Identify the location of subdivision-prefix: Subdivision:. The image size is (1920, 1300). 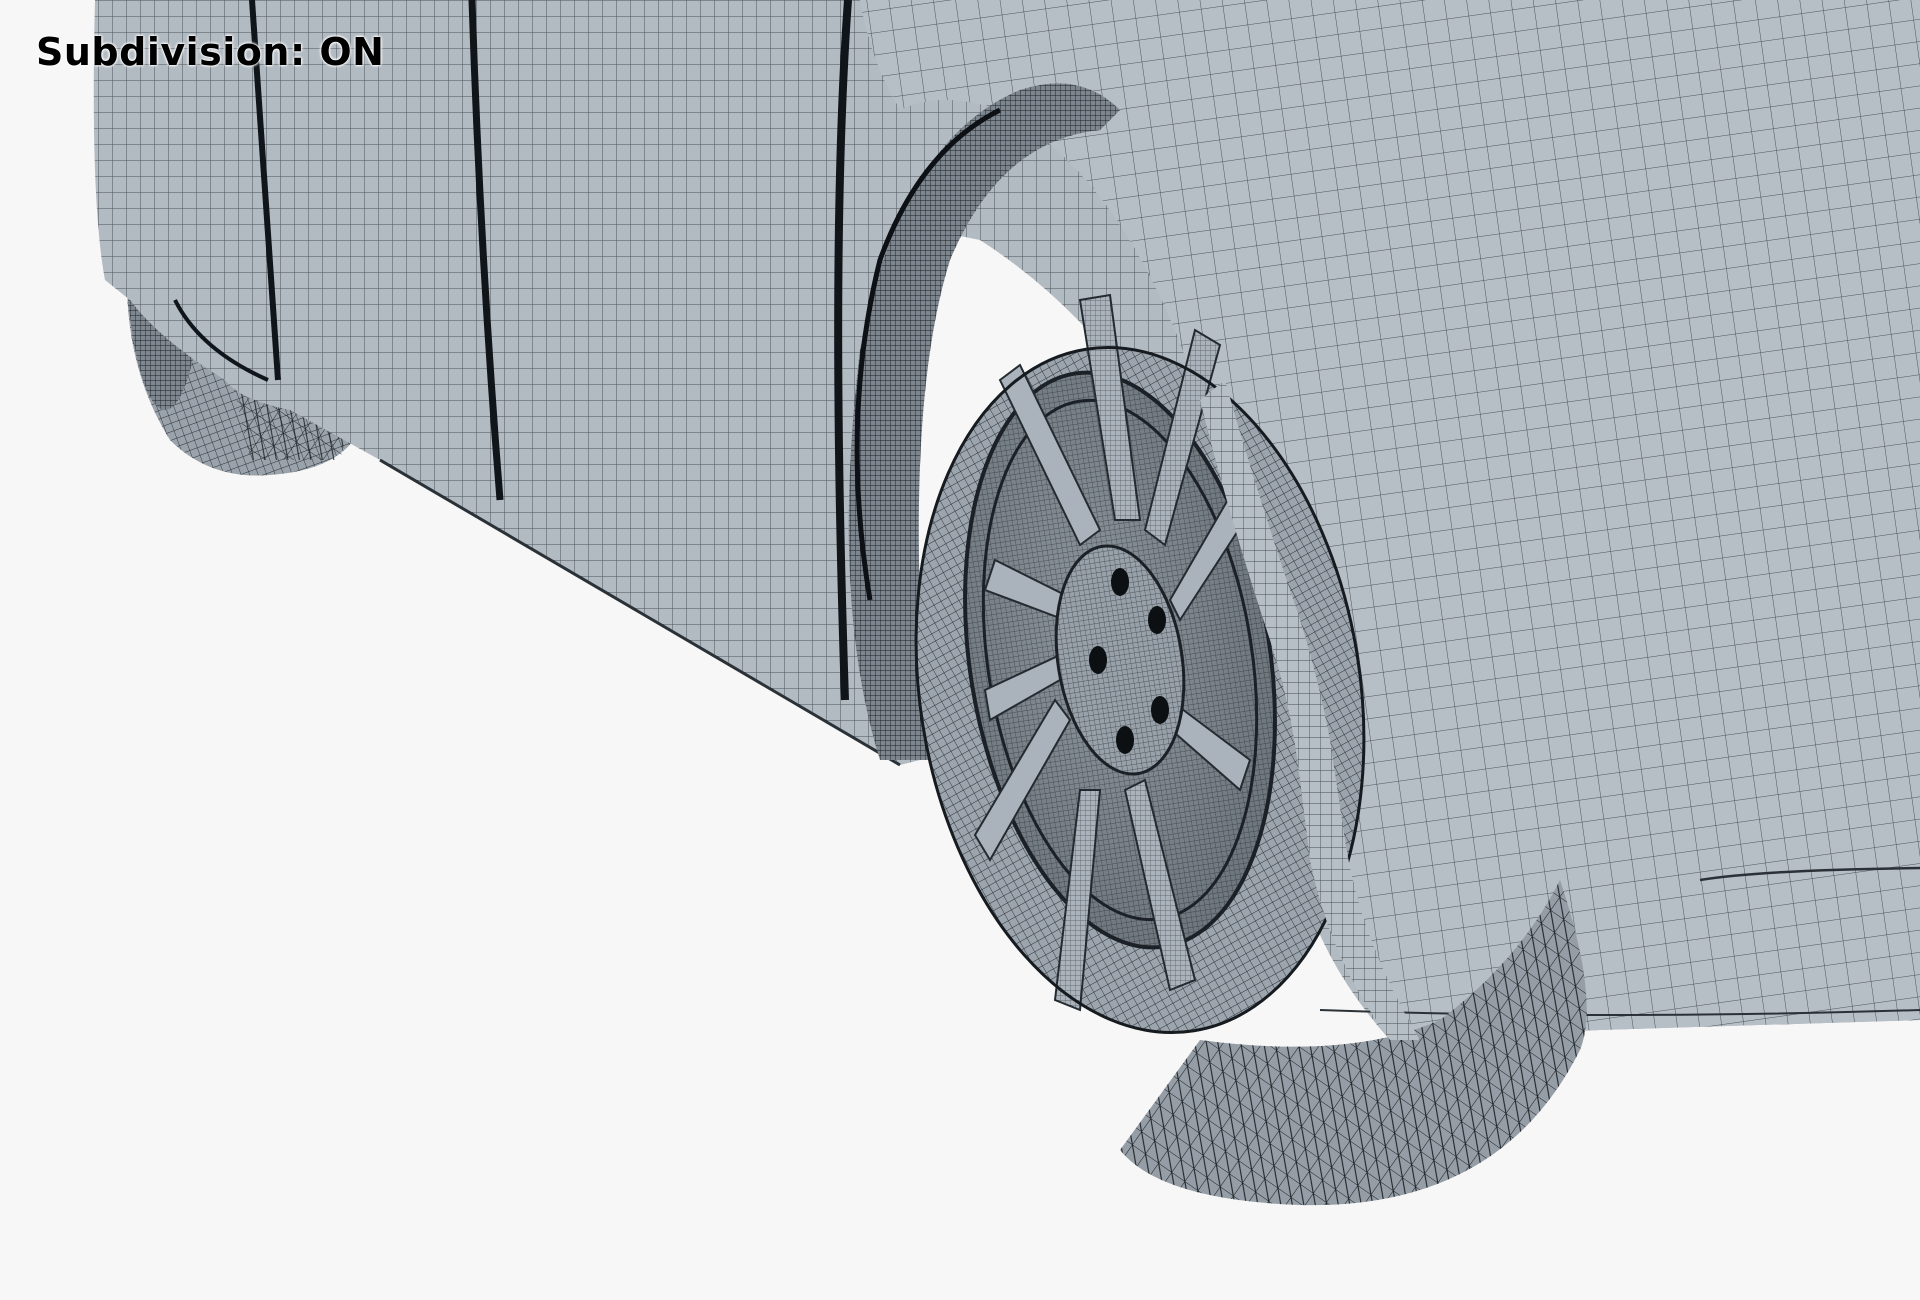
(178, 52).